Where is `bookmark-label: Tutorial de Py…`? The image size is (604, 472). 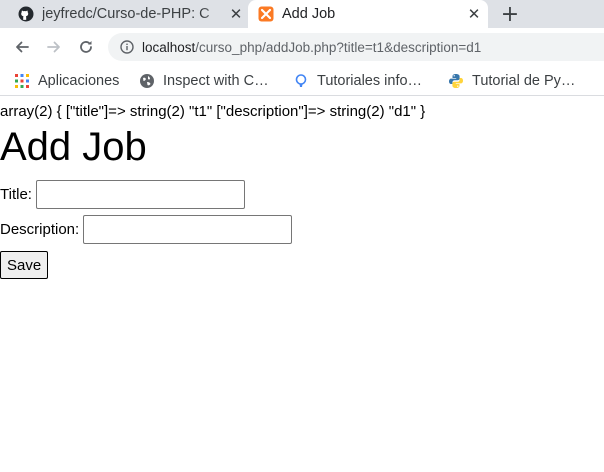 bookmark-label: Tutorial de Py… is located at coordinates (524, 81).